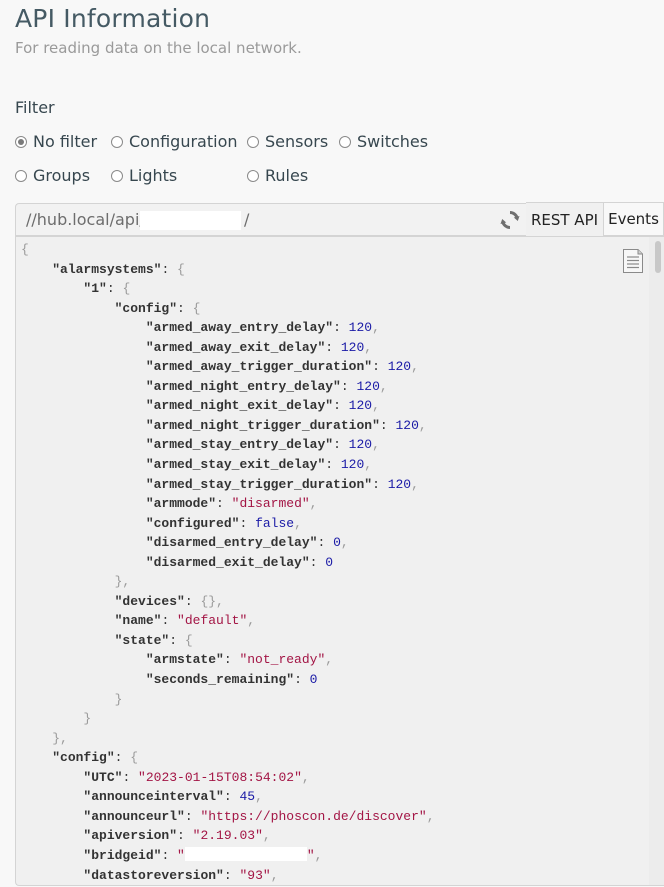 The height and width of the screenshot is (887, 664). What do you see at coordinates (212, 601) in the screenshot?
I see `json-punct: {},` at bounding box center [212, 601].